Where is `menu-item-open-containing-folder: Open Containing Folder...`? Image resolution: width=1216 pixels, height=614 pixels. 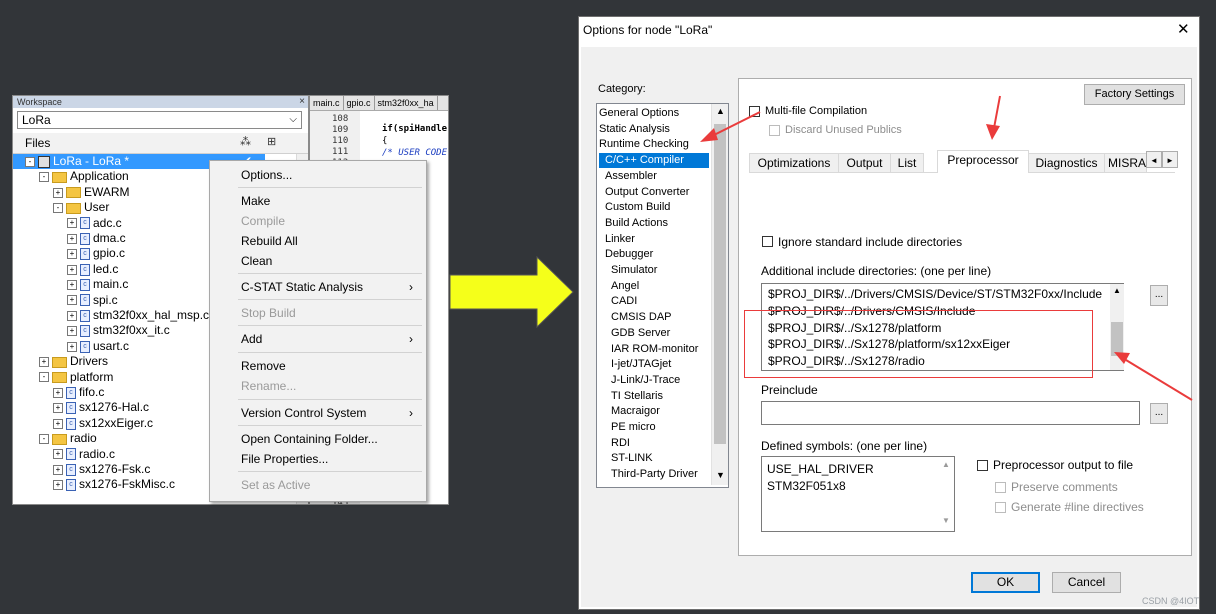 menu-item-open-containing-folder: Open Containing Folder... is located at coordinates (309, 439).